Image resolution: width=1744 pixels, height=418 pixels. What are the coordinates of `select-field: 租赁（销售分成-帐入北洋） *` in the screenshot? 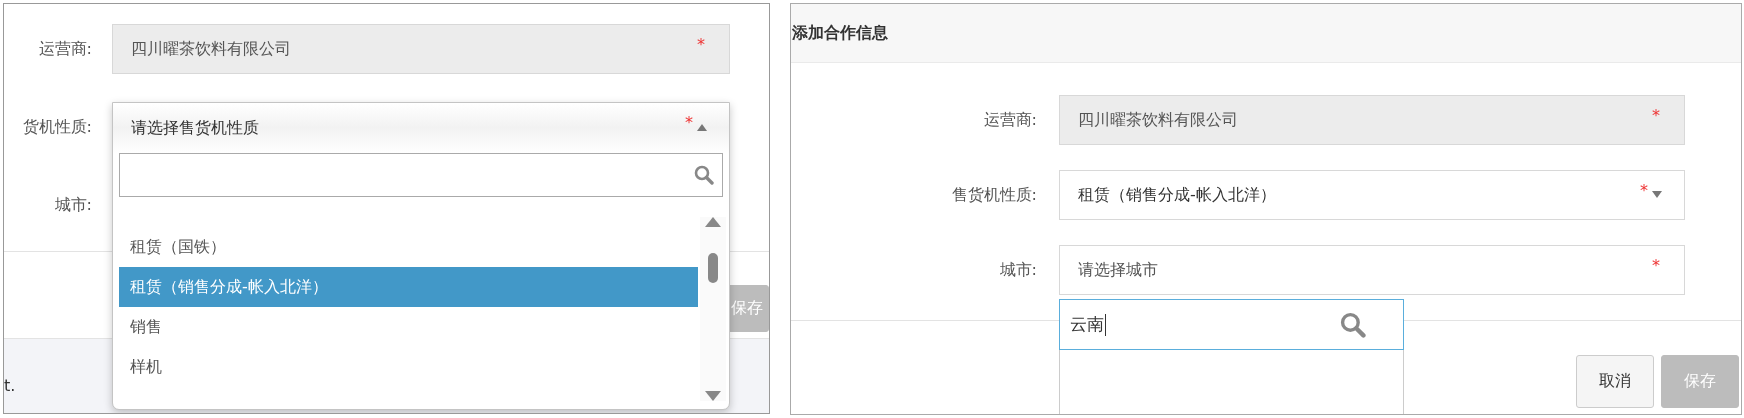 It's located at (1372, 195).